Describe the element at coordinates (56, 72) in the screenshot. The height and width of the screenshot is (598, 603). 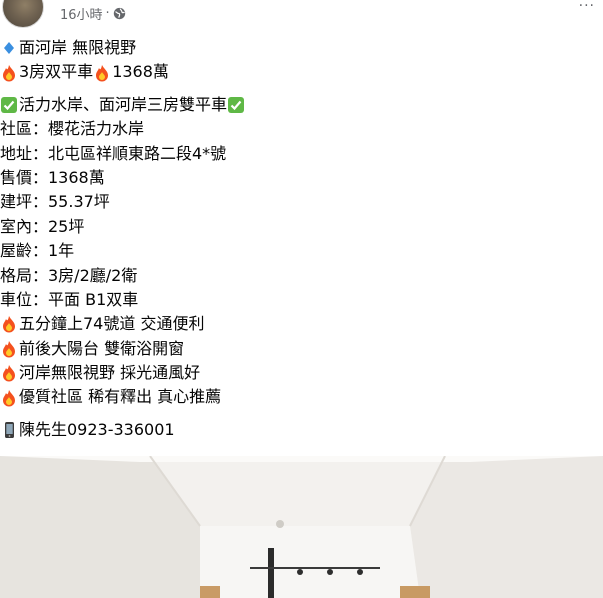
I see `post-line-text: 3房双平車` at that location.